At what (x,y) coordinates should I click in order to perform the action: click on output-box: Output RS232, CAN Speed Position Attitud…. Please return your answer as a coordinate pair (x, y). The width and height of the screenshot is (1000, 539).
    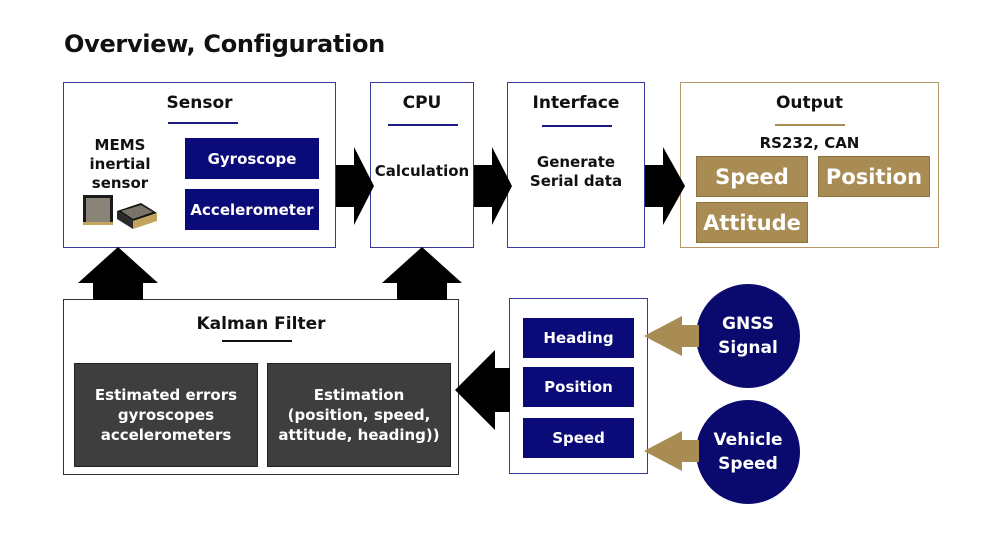
    Looking at the image, I should click on (809, 165).